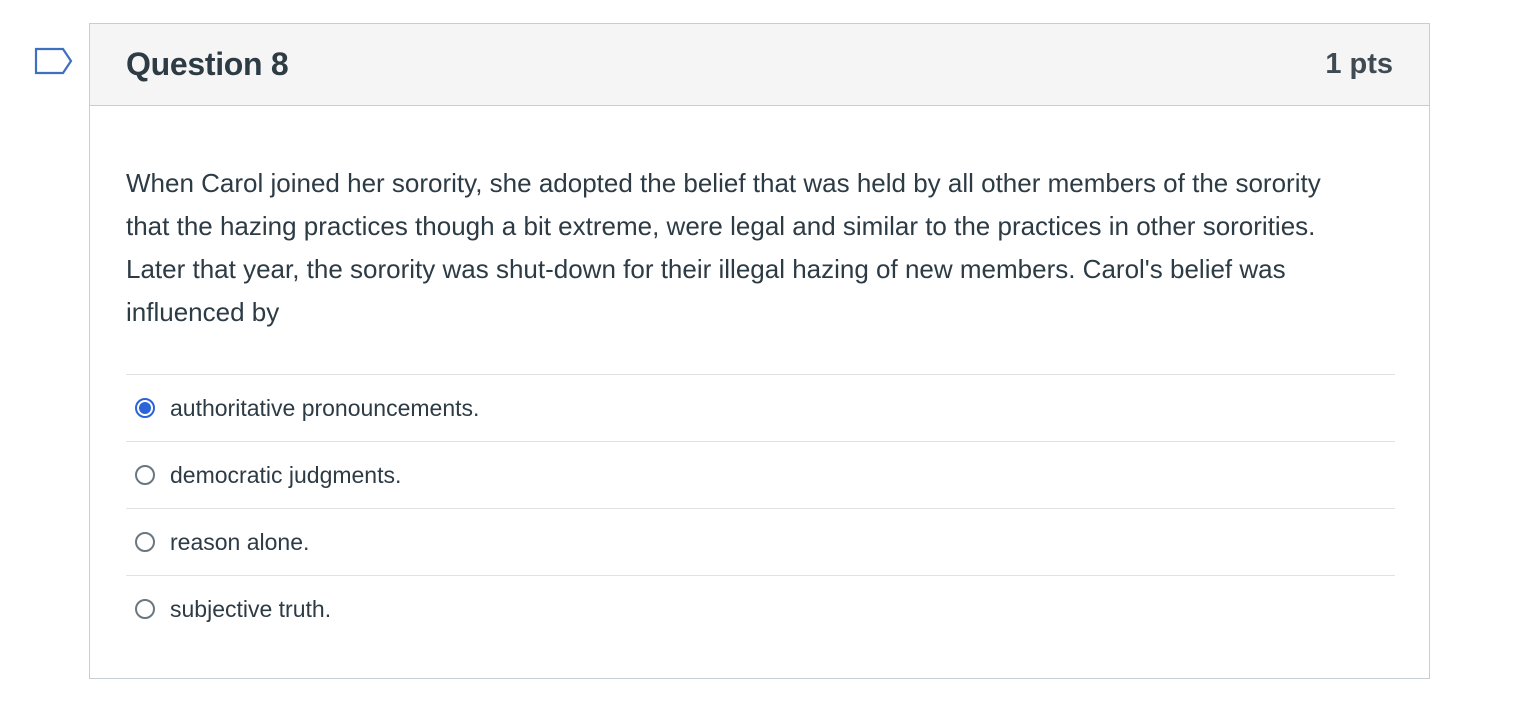  I want to click on answer-label: authoritative pronouncements., so click(324, 408).